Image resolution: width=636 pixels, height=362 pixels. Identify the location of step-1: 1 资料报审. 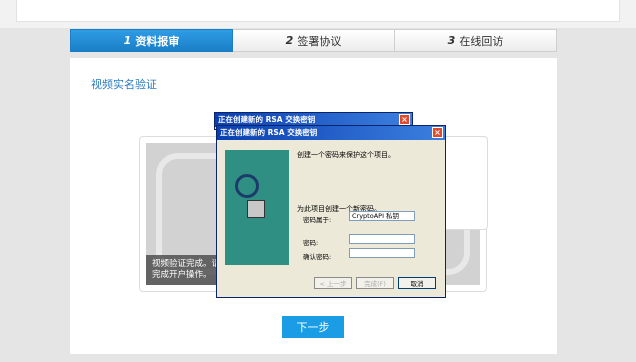
(151, 40).